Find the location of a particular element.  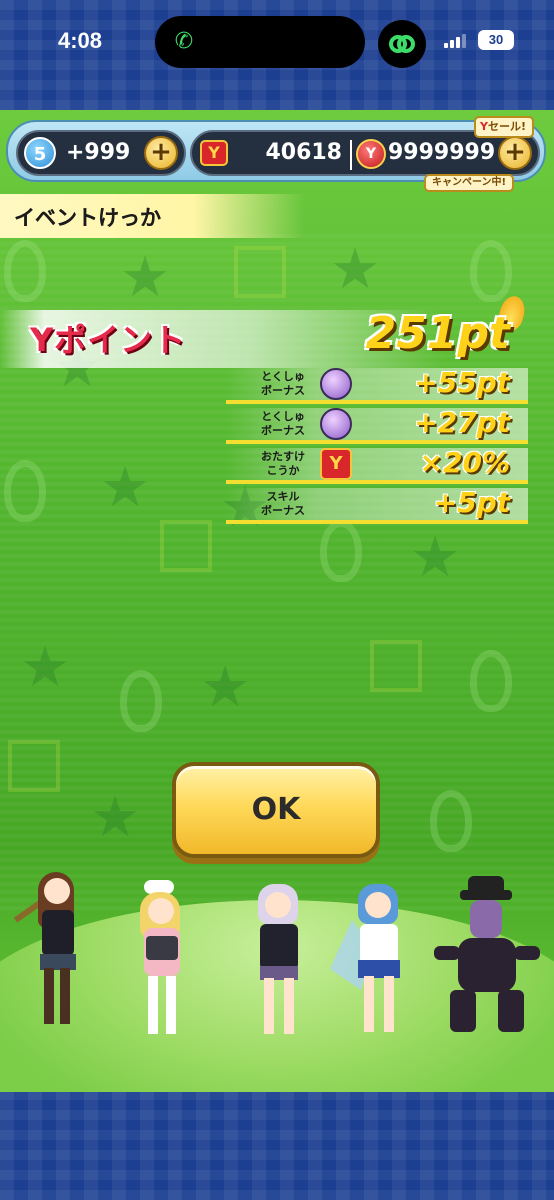

sale-tag-label: セール! is located at coordinates (506, 126).